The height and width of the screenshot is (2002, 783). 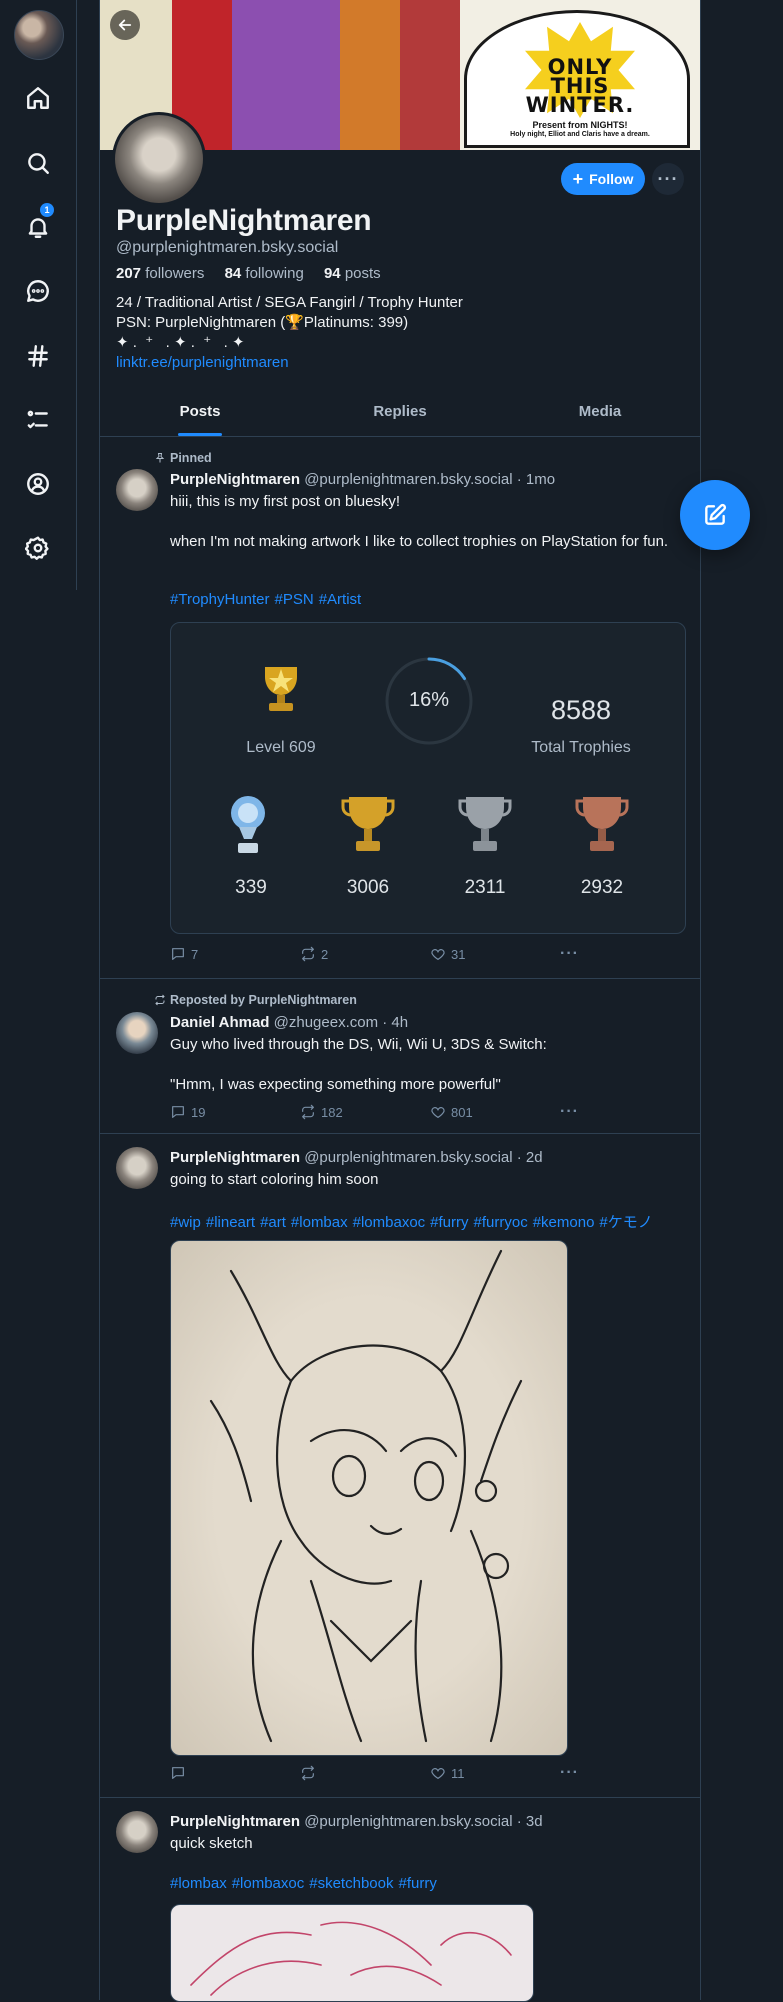 What do you see at coordinates (38, 291) in the screenshot?
I see `chat-button` at bounding box center [38, 291].